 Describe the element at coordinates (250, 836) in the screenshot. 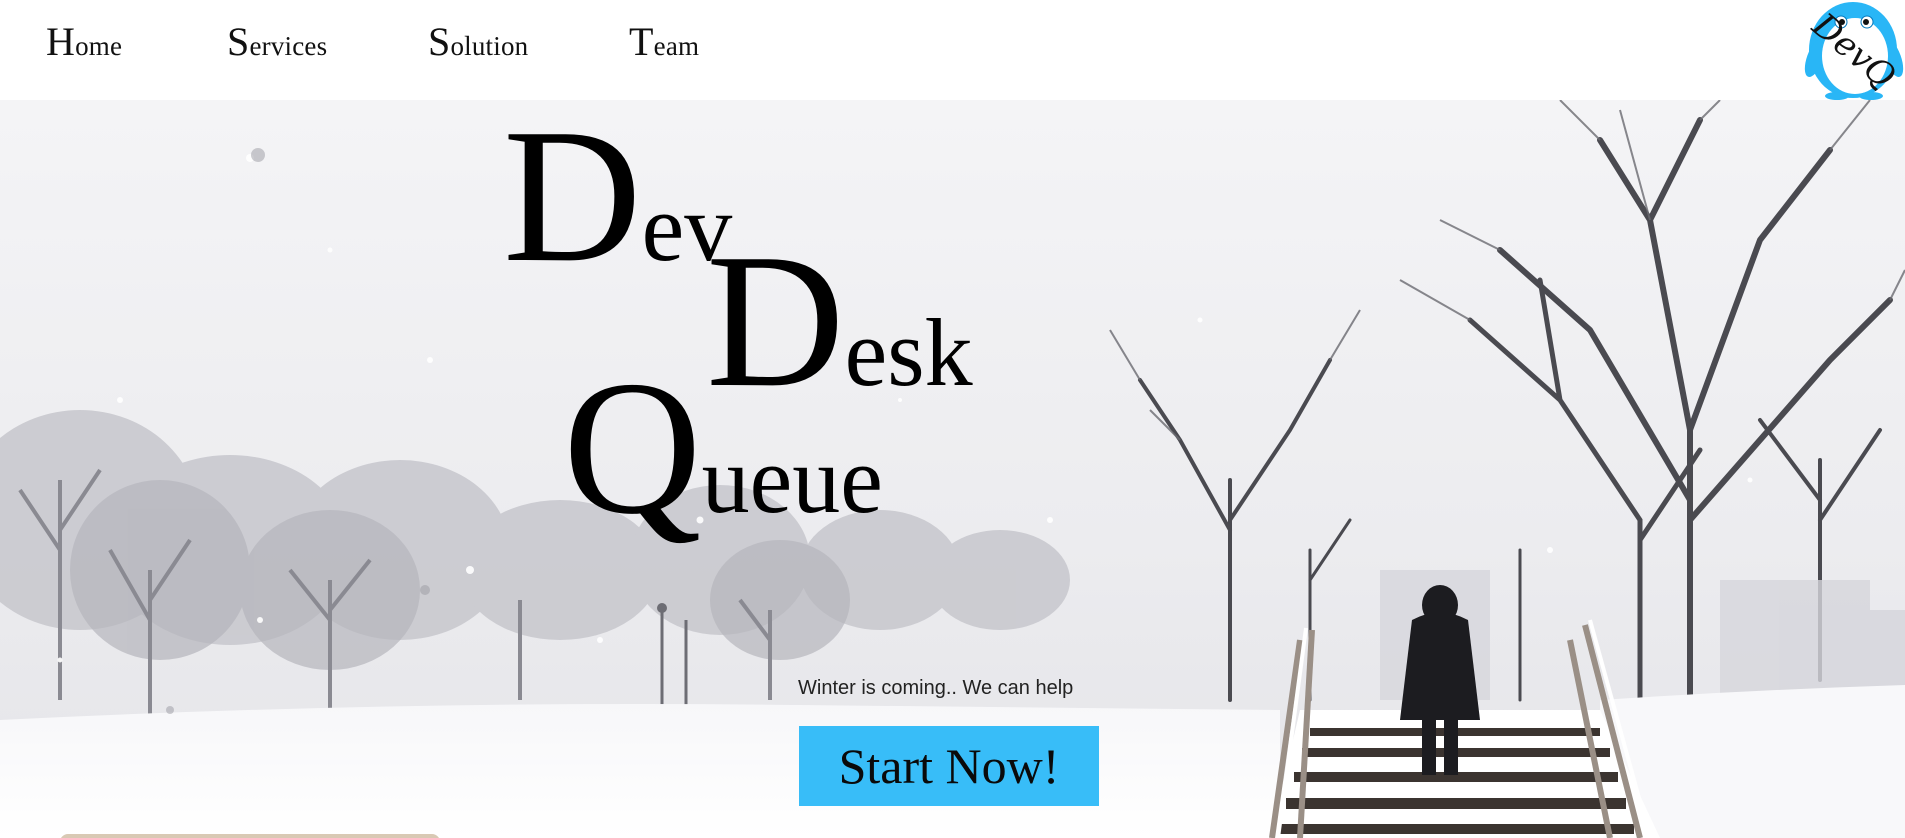

I see `next-section-card-edge` at that location.